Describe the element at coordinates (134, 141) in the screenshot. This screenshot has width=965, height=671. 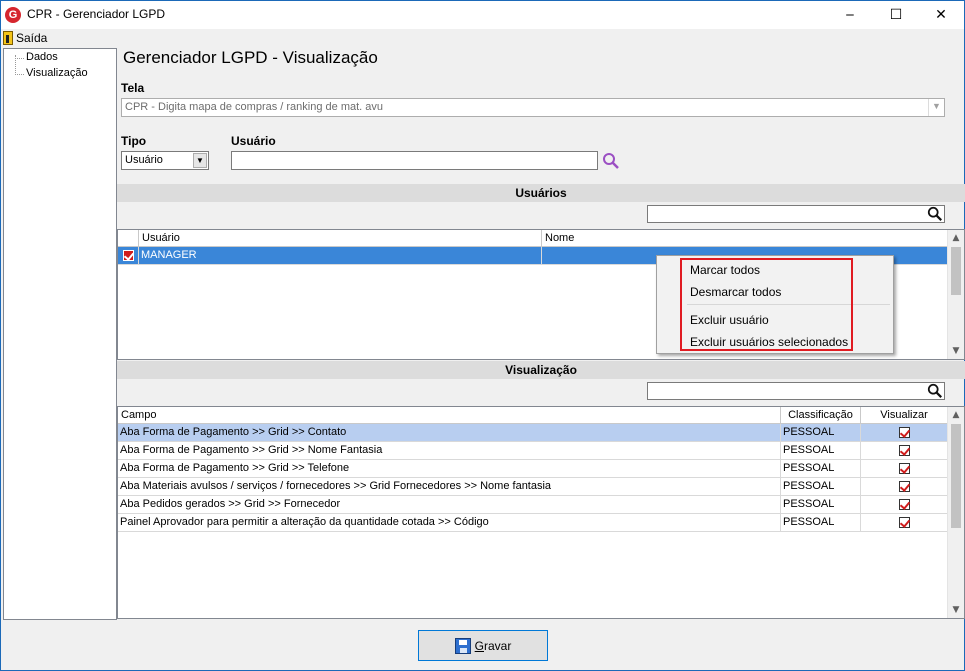
I see `tipo-label: Tipo` at that location.